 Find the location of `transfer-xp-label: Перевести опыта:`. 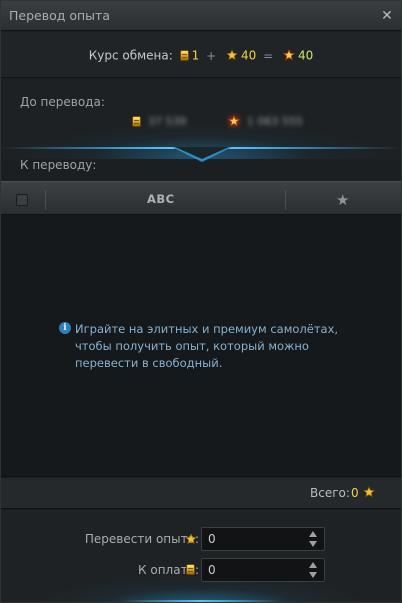

transfer-xp-label: Перевести опыта: is located at coordinates (141, 539).